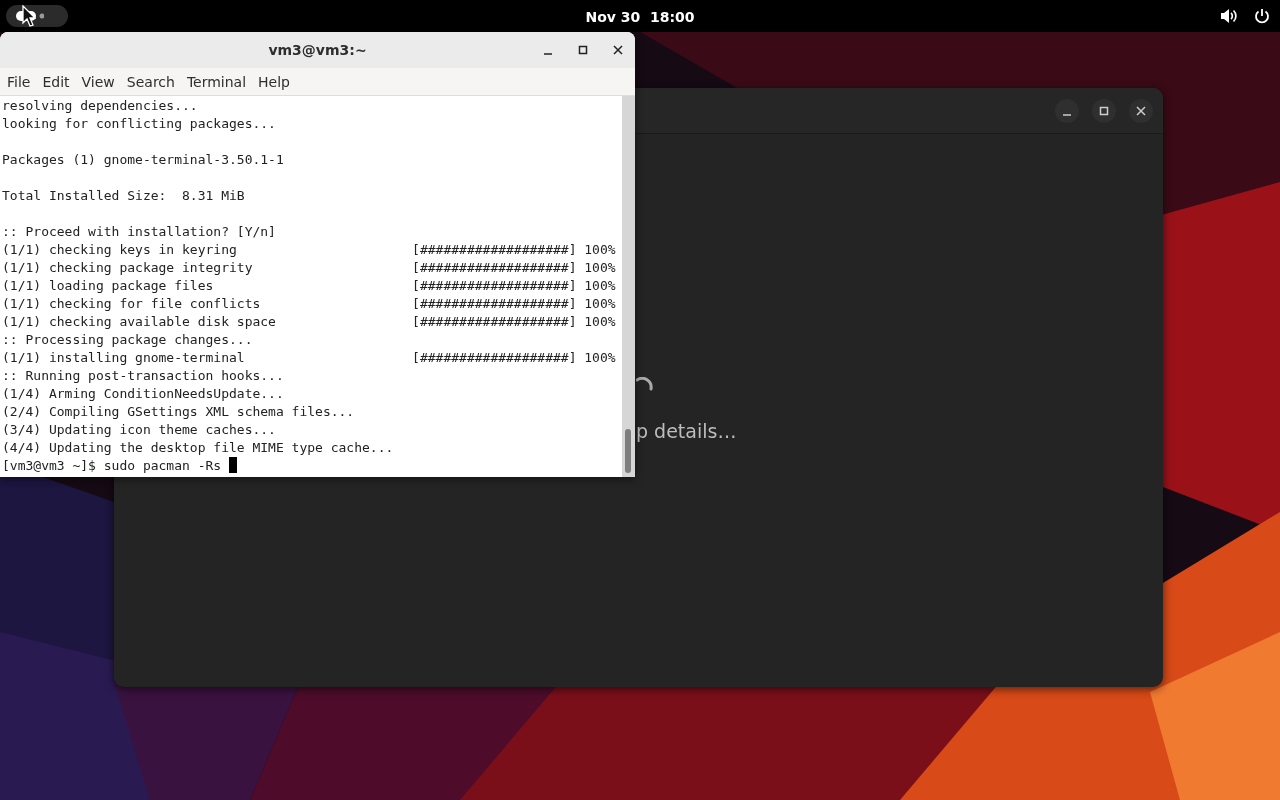  I want to click on menu-item: View, so click(98, 81).